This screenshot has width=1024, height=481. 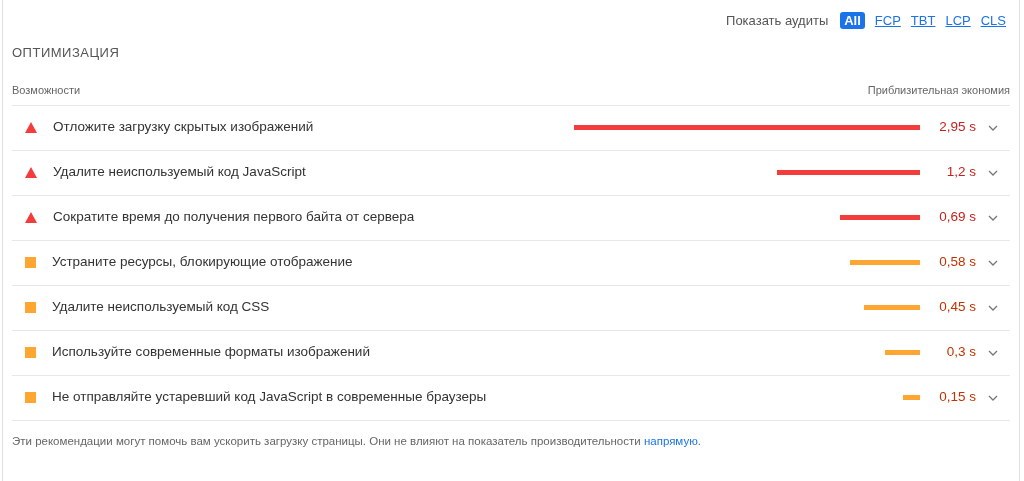 What do you see at coordinates (179, 172) in the screenshot?
I see `audit-title: Удалите неиспользуемый код JavaScript` at bounding box center [179, 172].